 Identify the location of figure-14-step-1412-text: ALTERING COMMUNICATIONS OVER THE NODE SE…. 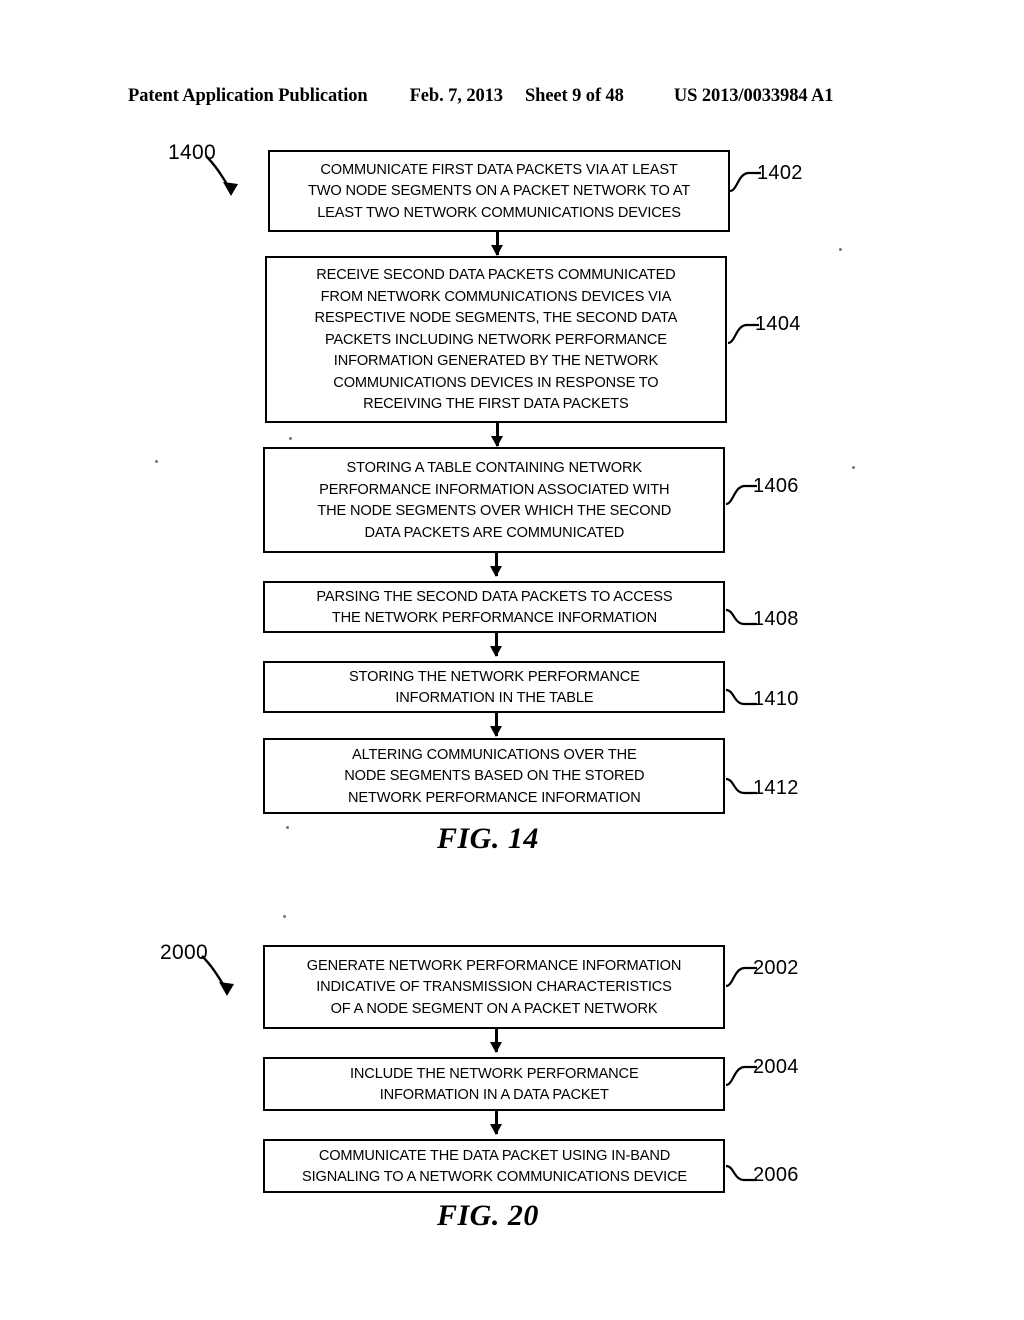
(494, 775).